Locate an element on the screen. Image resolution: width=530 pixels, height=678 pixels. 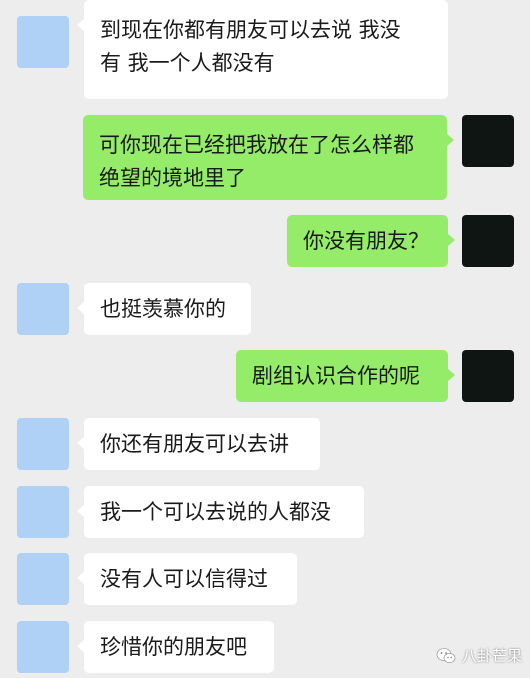
message-bubble-outgoing: 你没有朋友？ is located at coordinates (371, 241).